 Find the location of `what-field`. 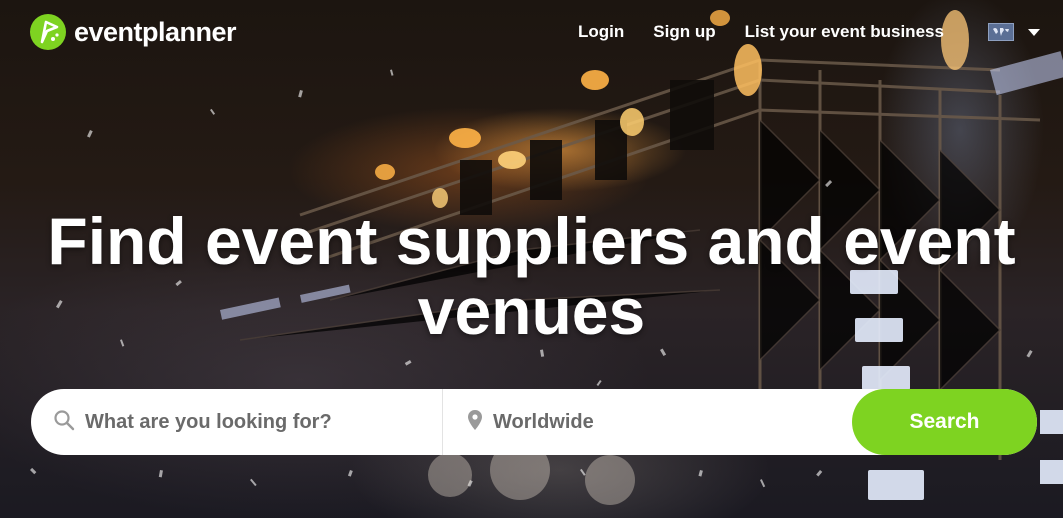

what-field is located at coordinates (237, 422).